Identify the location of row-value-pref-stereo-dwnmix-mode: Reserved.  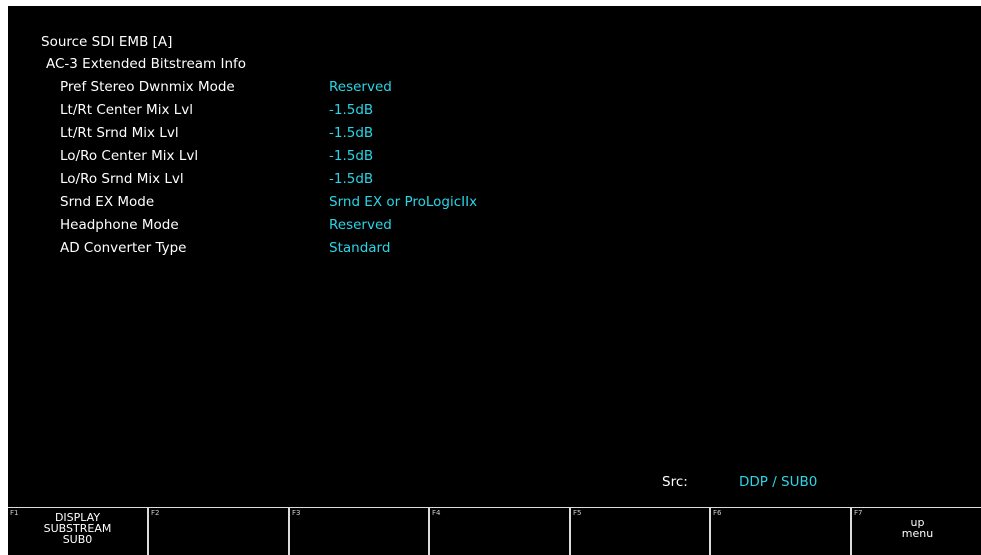
(360, 87).